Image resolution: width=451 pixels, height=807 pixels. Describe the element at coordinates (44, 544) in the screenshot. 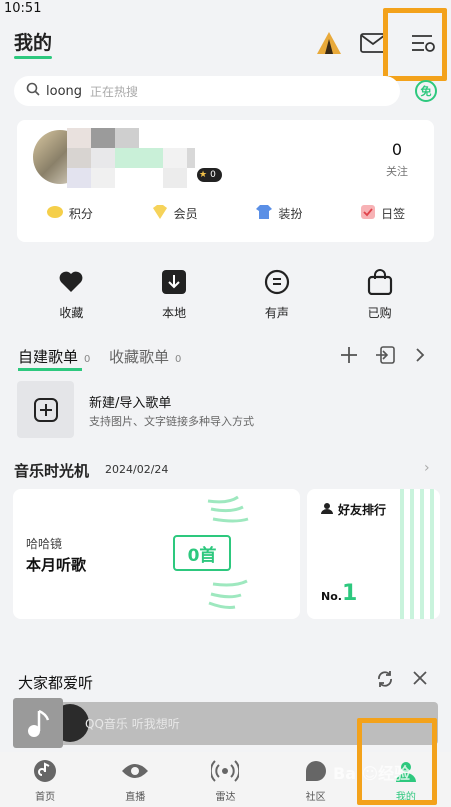

I see `month-subtitle: 哈哈镜` at that location.